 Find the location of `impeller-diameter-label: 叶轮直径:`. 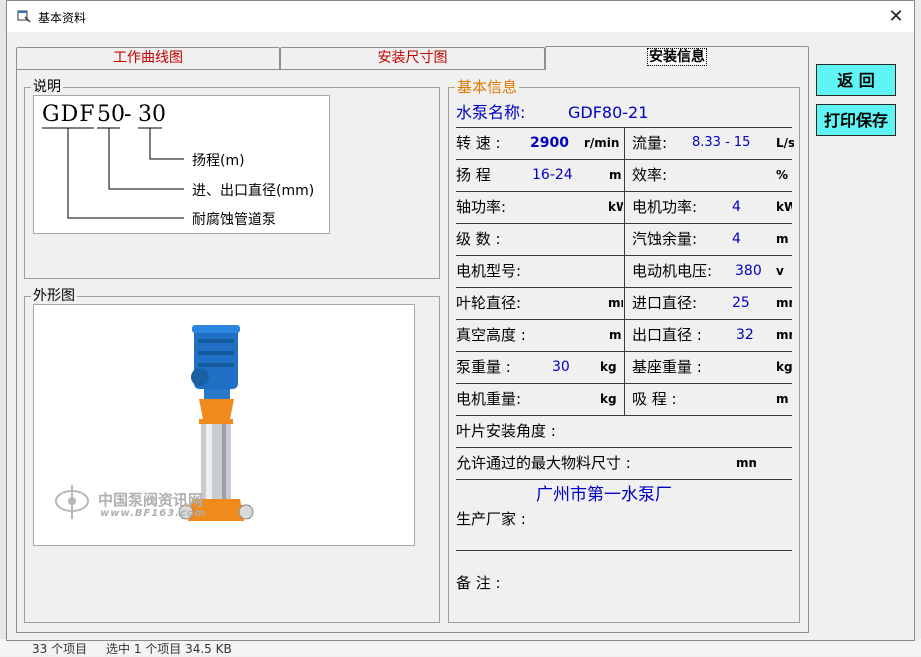

impeller-diameter-label: 叶轮直径: is located at coordinates (489, 303).